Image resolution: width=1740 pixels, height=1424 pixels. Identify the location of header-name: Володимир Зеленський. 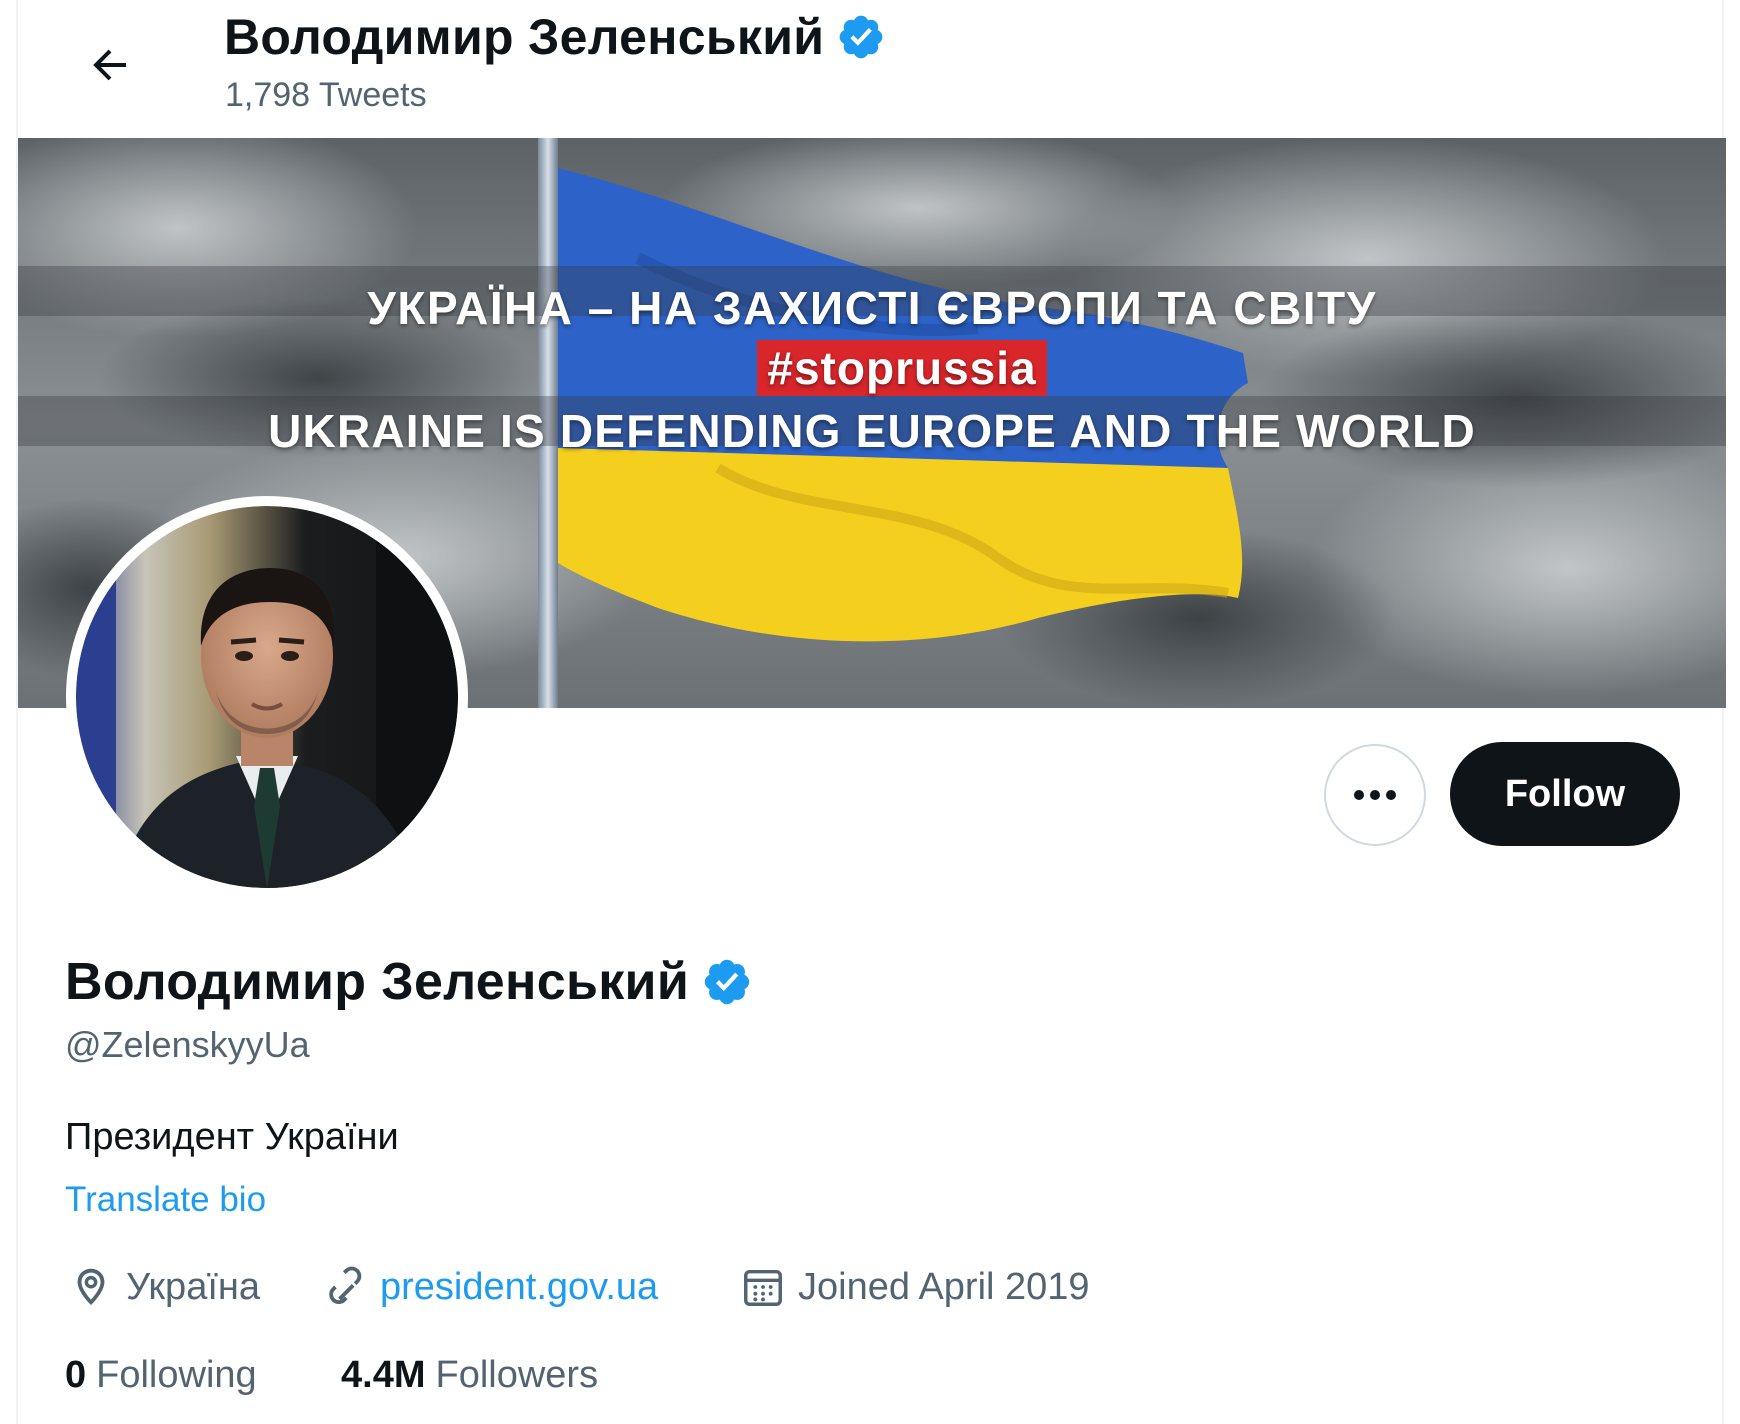
(524, 37).